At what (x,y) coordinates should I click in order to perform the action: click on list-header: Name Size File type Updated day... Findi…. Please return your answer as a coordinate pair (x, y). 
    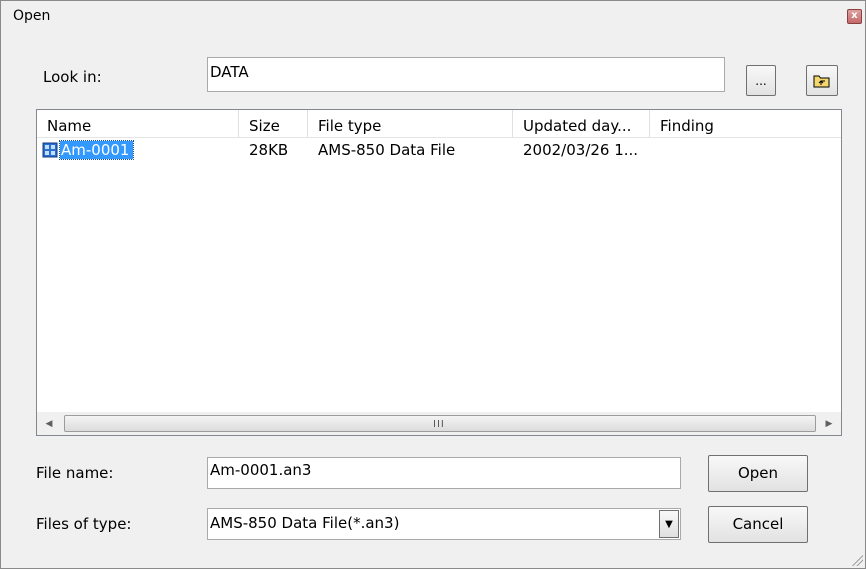
    Looking at the image, I should click on (439, 124).